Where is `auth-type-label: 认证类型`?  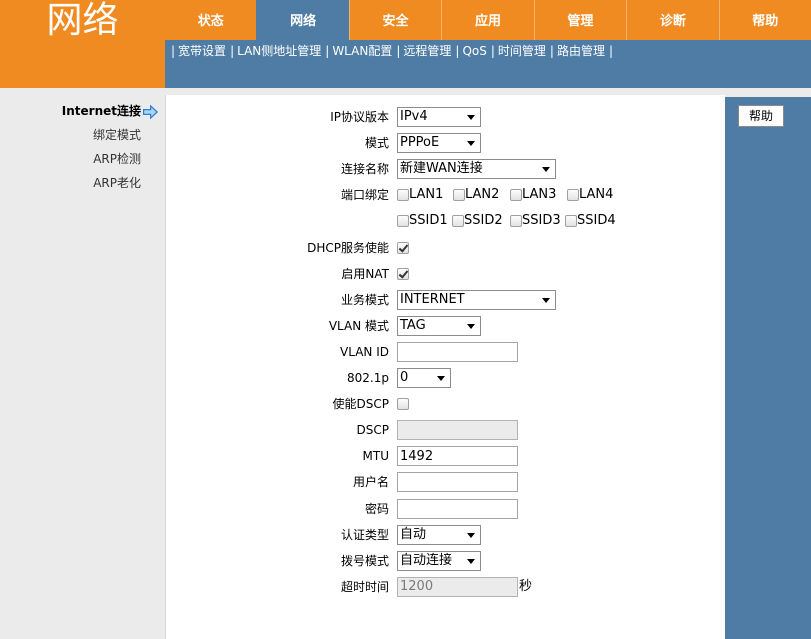
auth-type-label: 认证类型 is located at coordinates (364, 534).